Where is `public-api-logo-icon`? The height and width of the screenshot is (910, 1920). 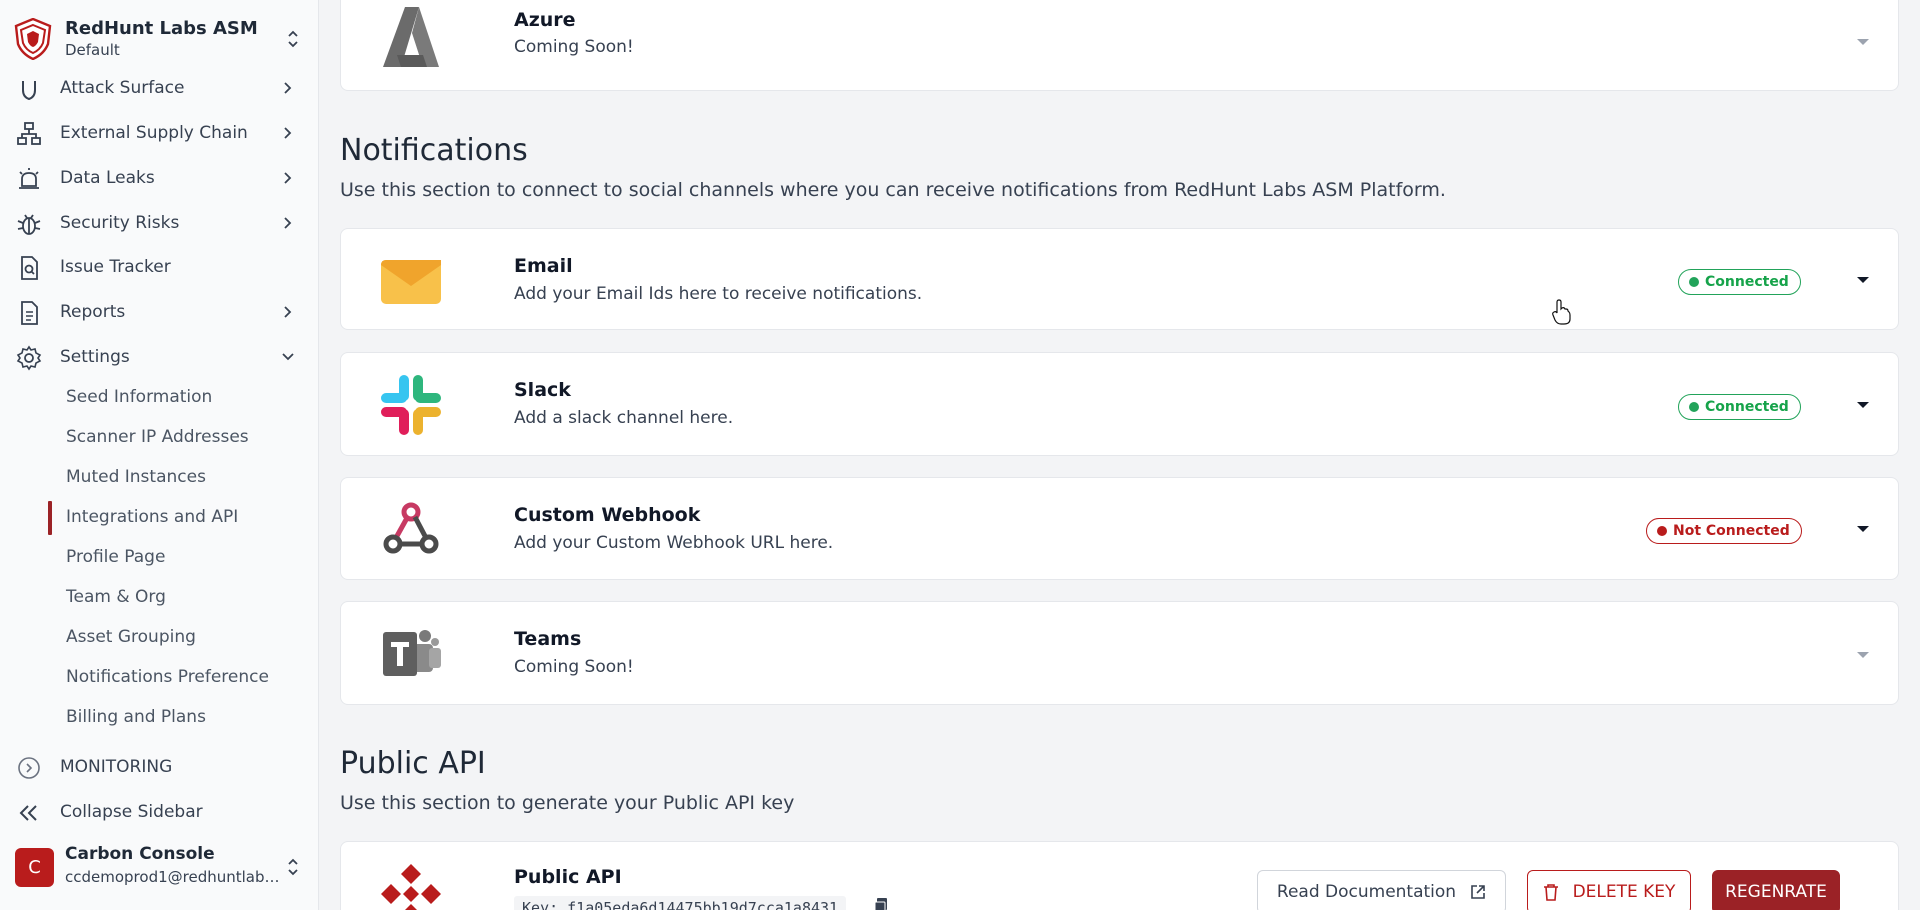 public-api-logo-icon is located at coordinates (411, 887).